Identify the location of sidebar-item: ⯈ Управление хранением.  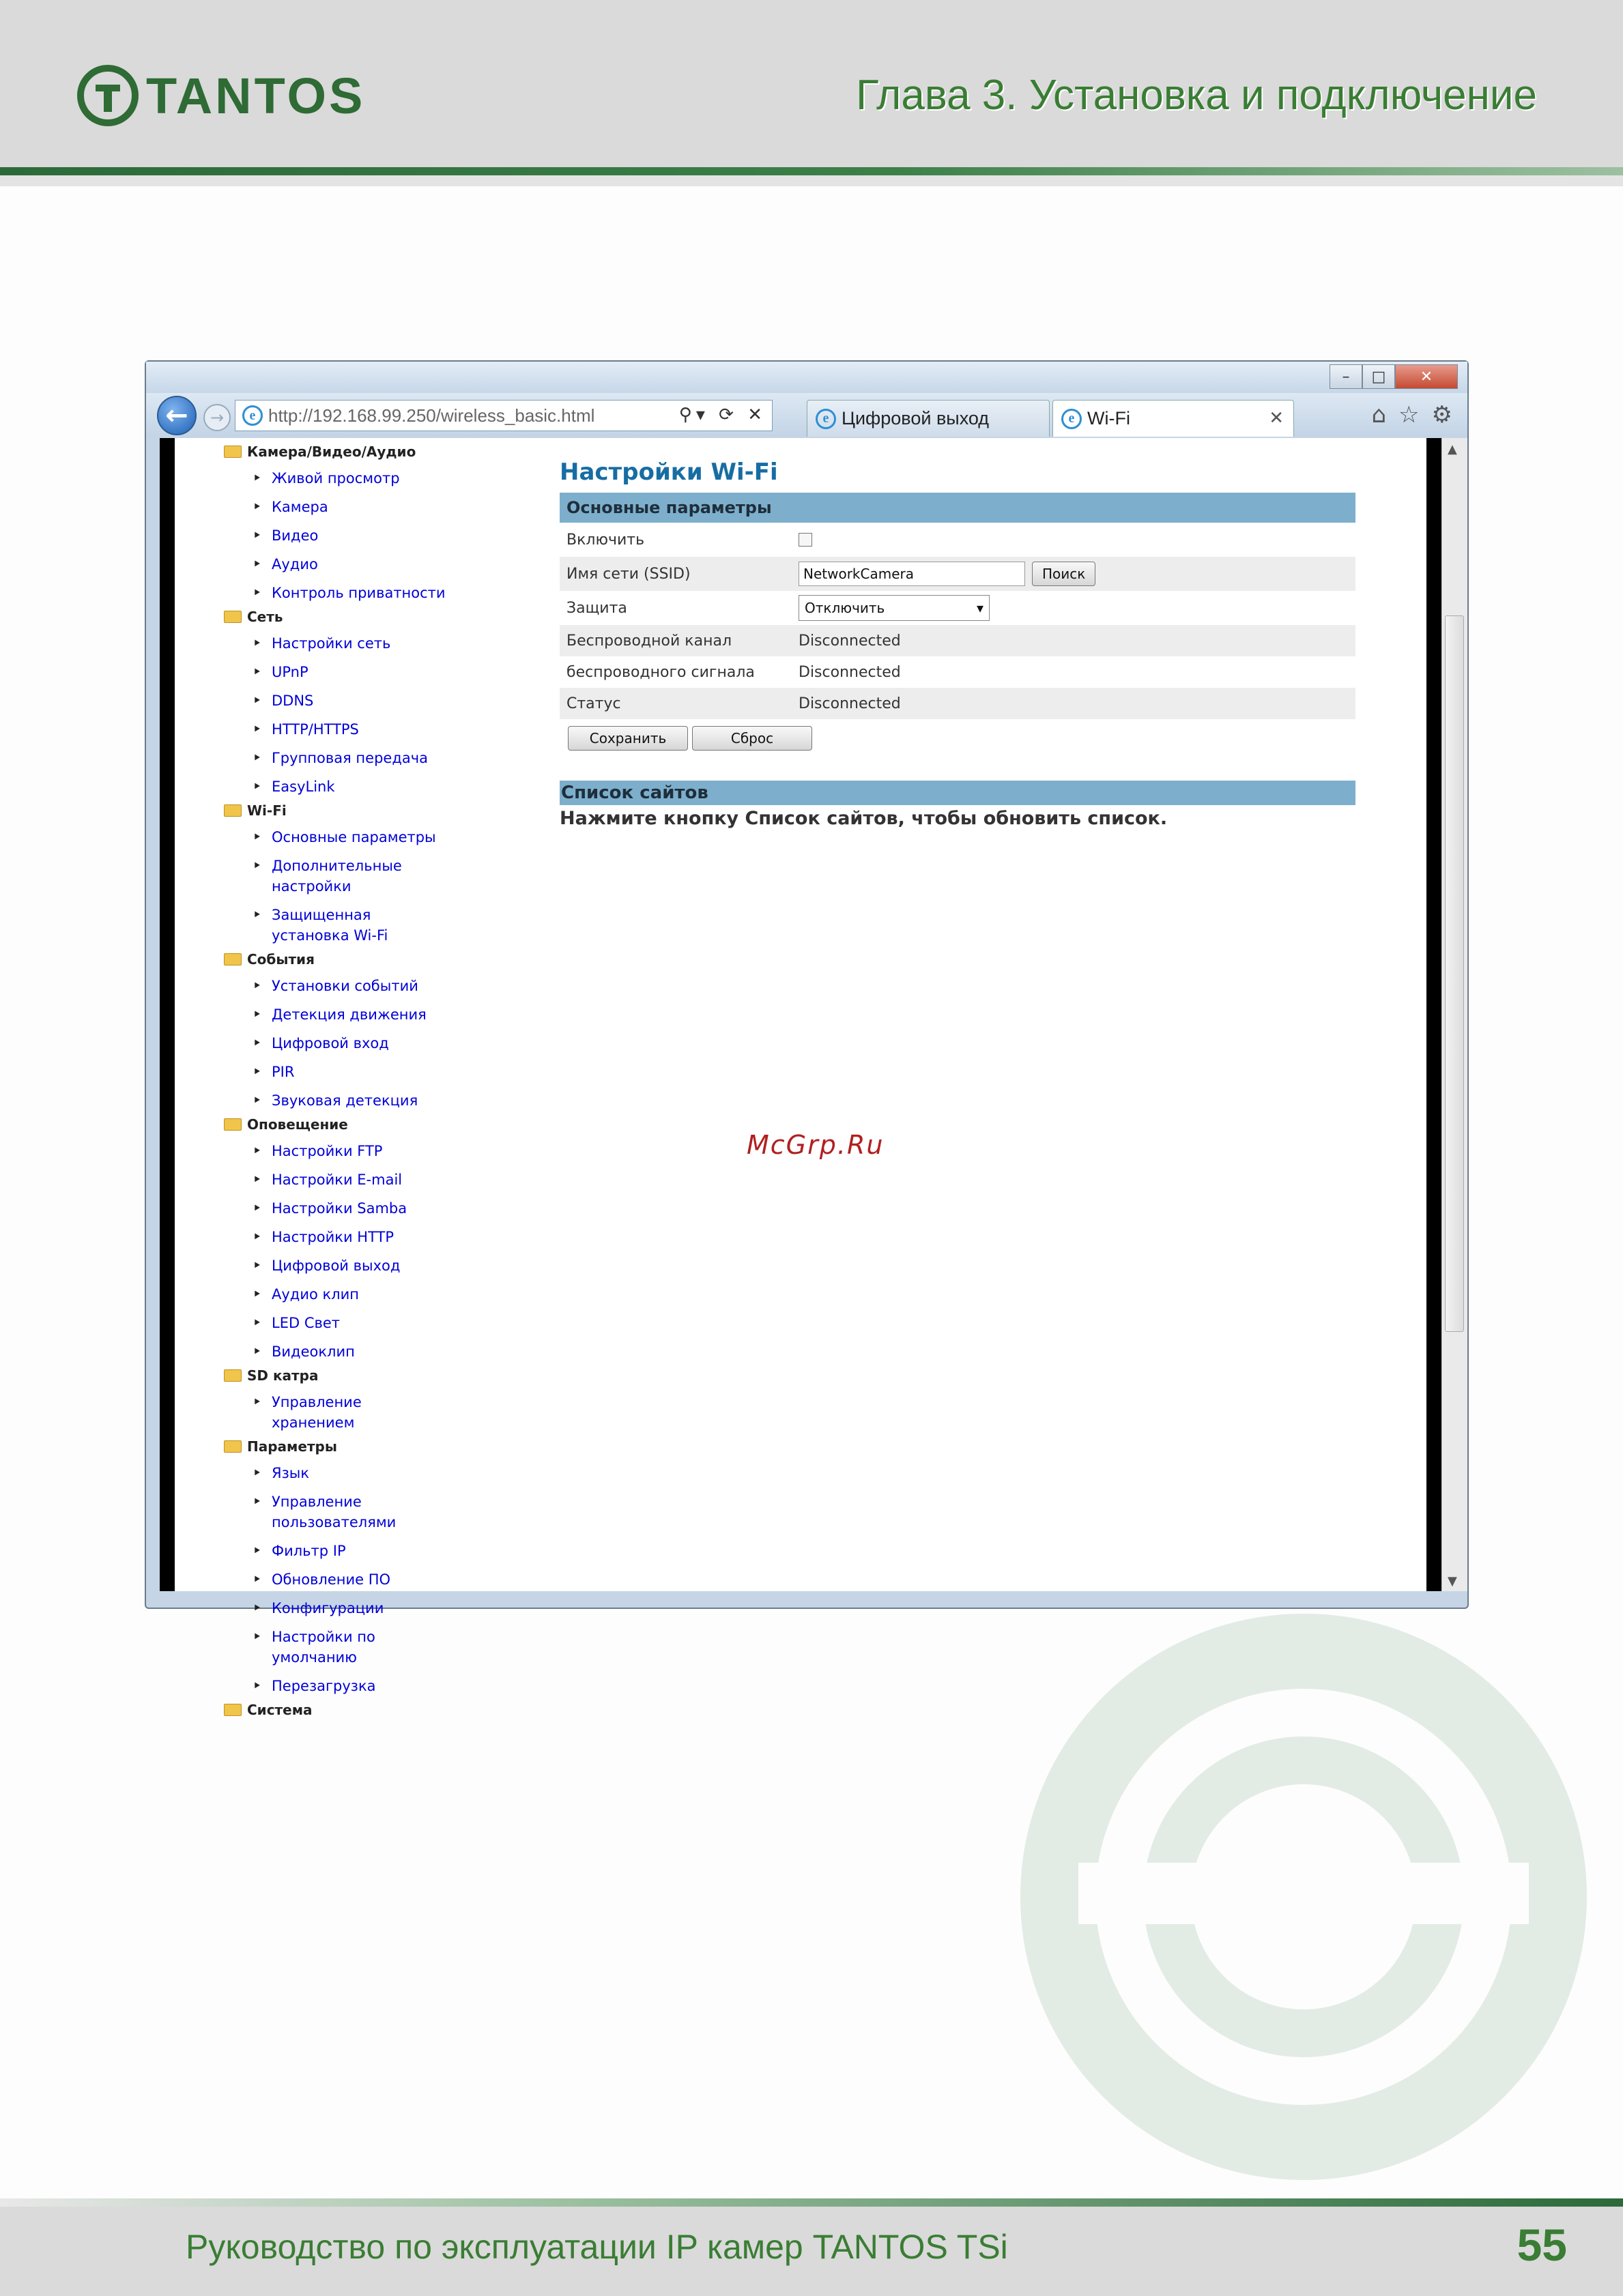
(395, 1412).